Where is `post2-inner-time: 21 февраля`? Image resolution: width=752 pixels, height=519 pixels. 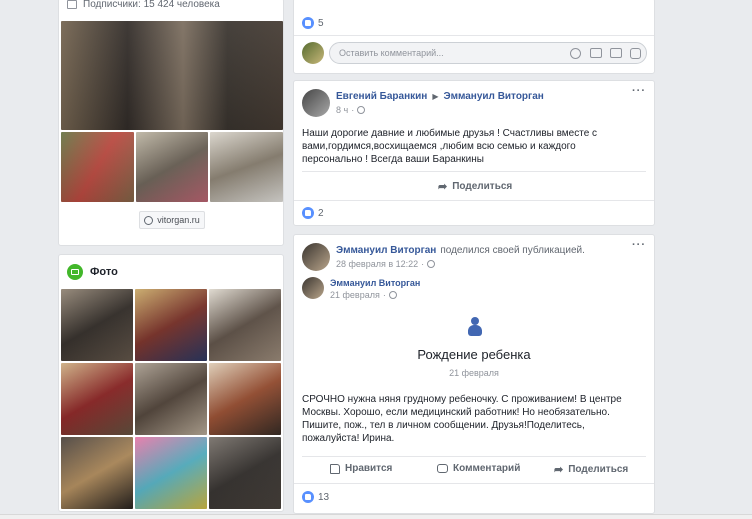
post2-inner-time: 21 февраля is located at coordinates (355, 295).